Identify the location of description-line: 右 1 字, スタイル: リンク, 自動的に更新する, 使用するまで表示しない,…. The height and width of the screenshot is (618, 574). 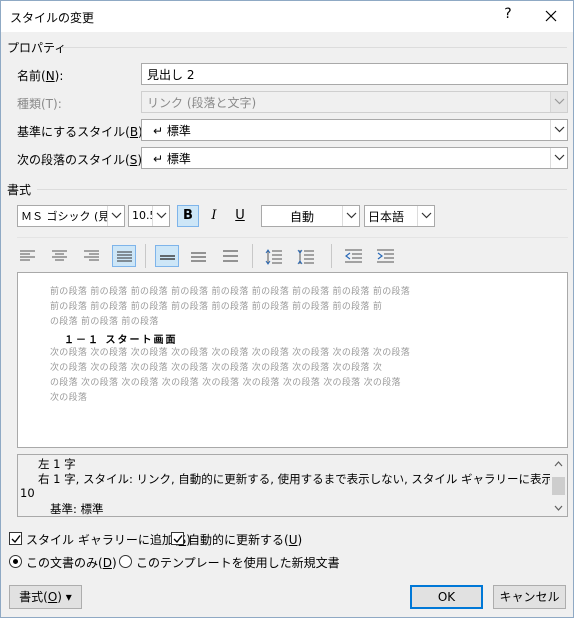
(303, 479).